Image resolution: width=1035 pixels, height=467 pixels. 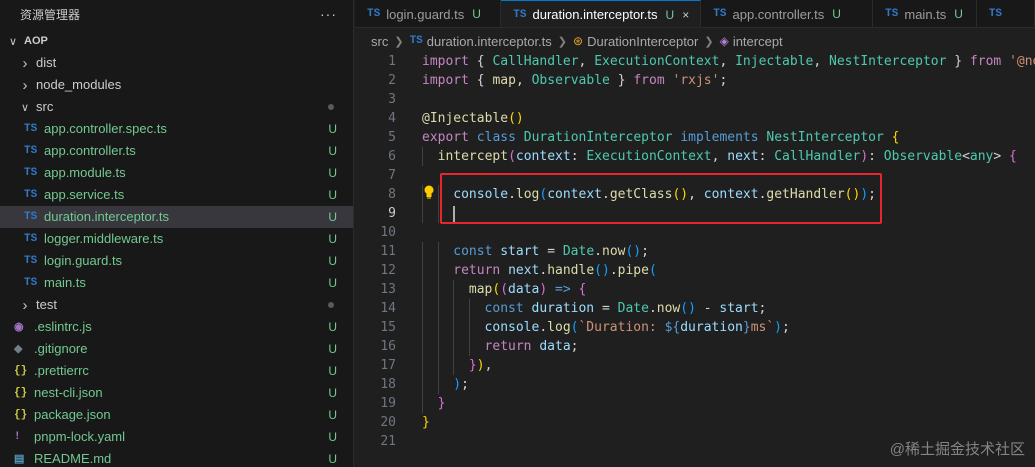 What do you see at coordinates (176, 305) in the screenshot?
I see `tree-folder: › test` at bounding box center [176, 305].